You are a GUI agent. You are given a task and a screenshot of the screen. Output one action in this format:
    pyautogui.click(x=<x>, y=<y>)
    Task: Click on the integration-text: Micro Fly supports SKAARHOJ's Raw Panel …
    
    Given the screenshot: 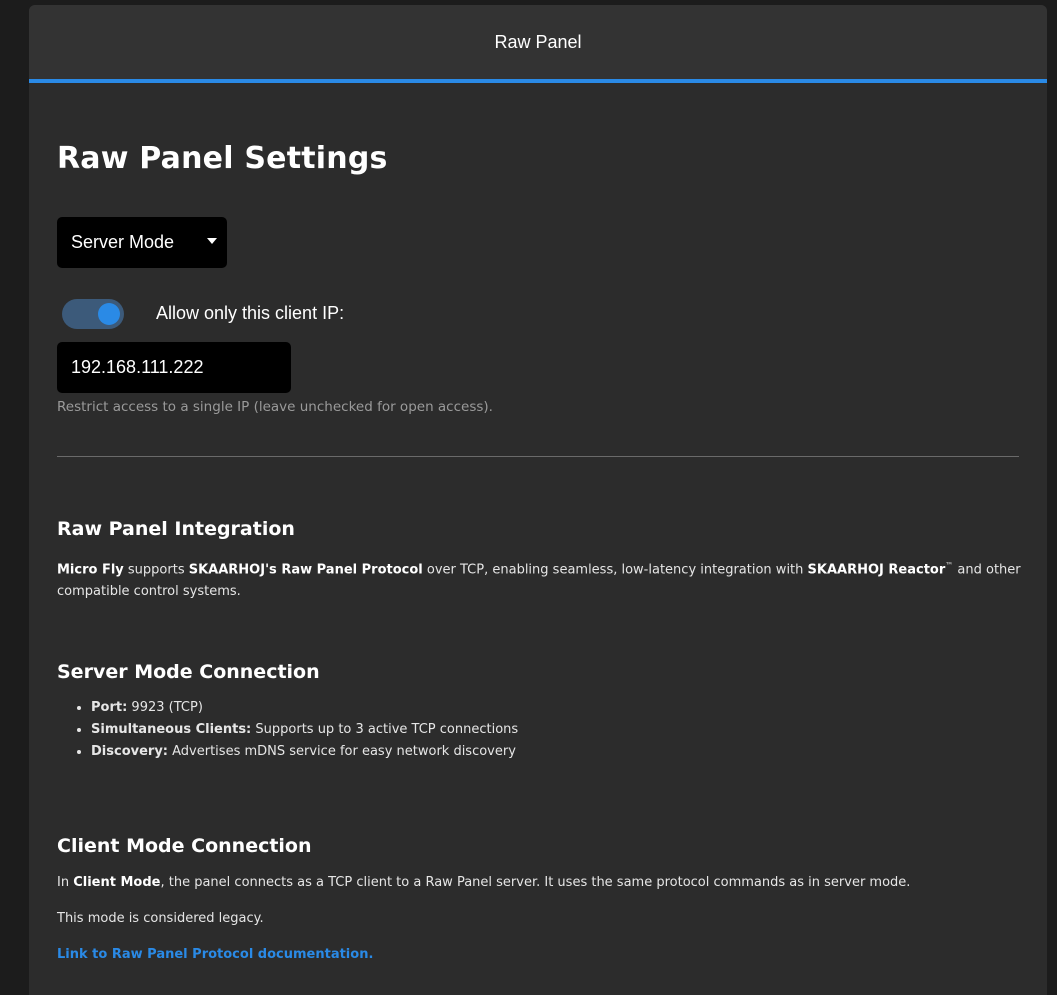 What is the action you would take?
    pyautogui.click(x=539, y=579)
    